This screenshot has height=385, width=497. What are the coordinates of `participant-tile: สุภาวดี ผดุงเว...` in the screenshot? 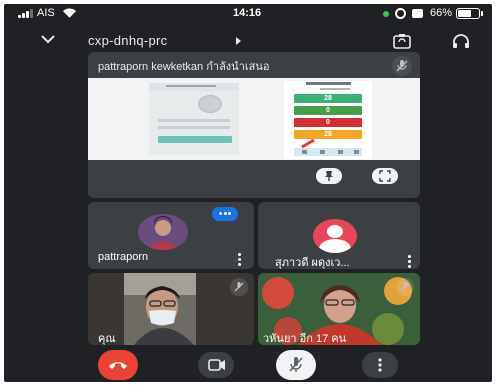 It's located at (339, 235).